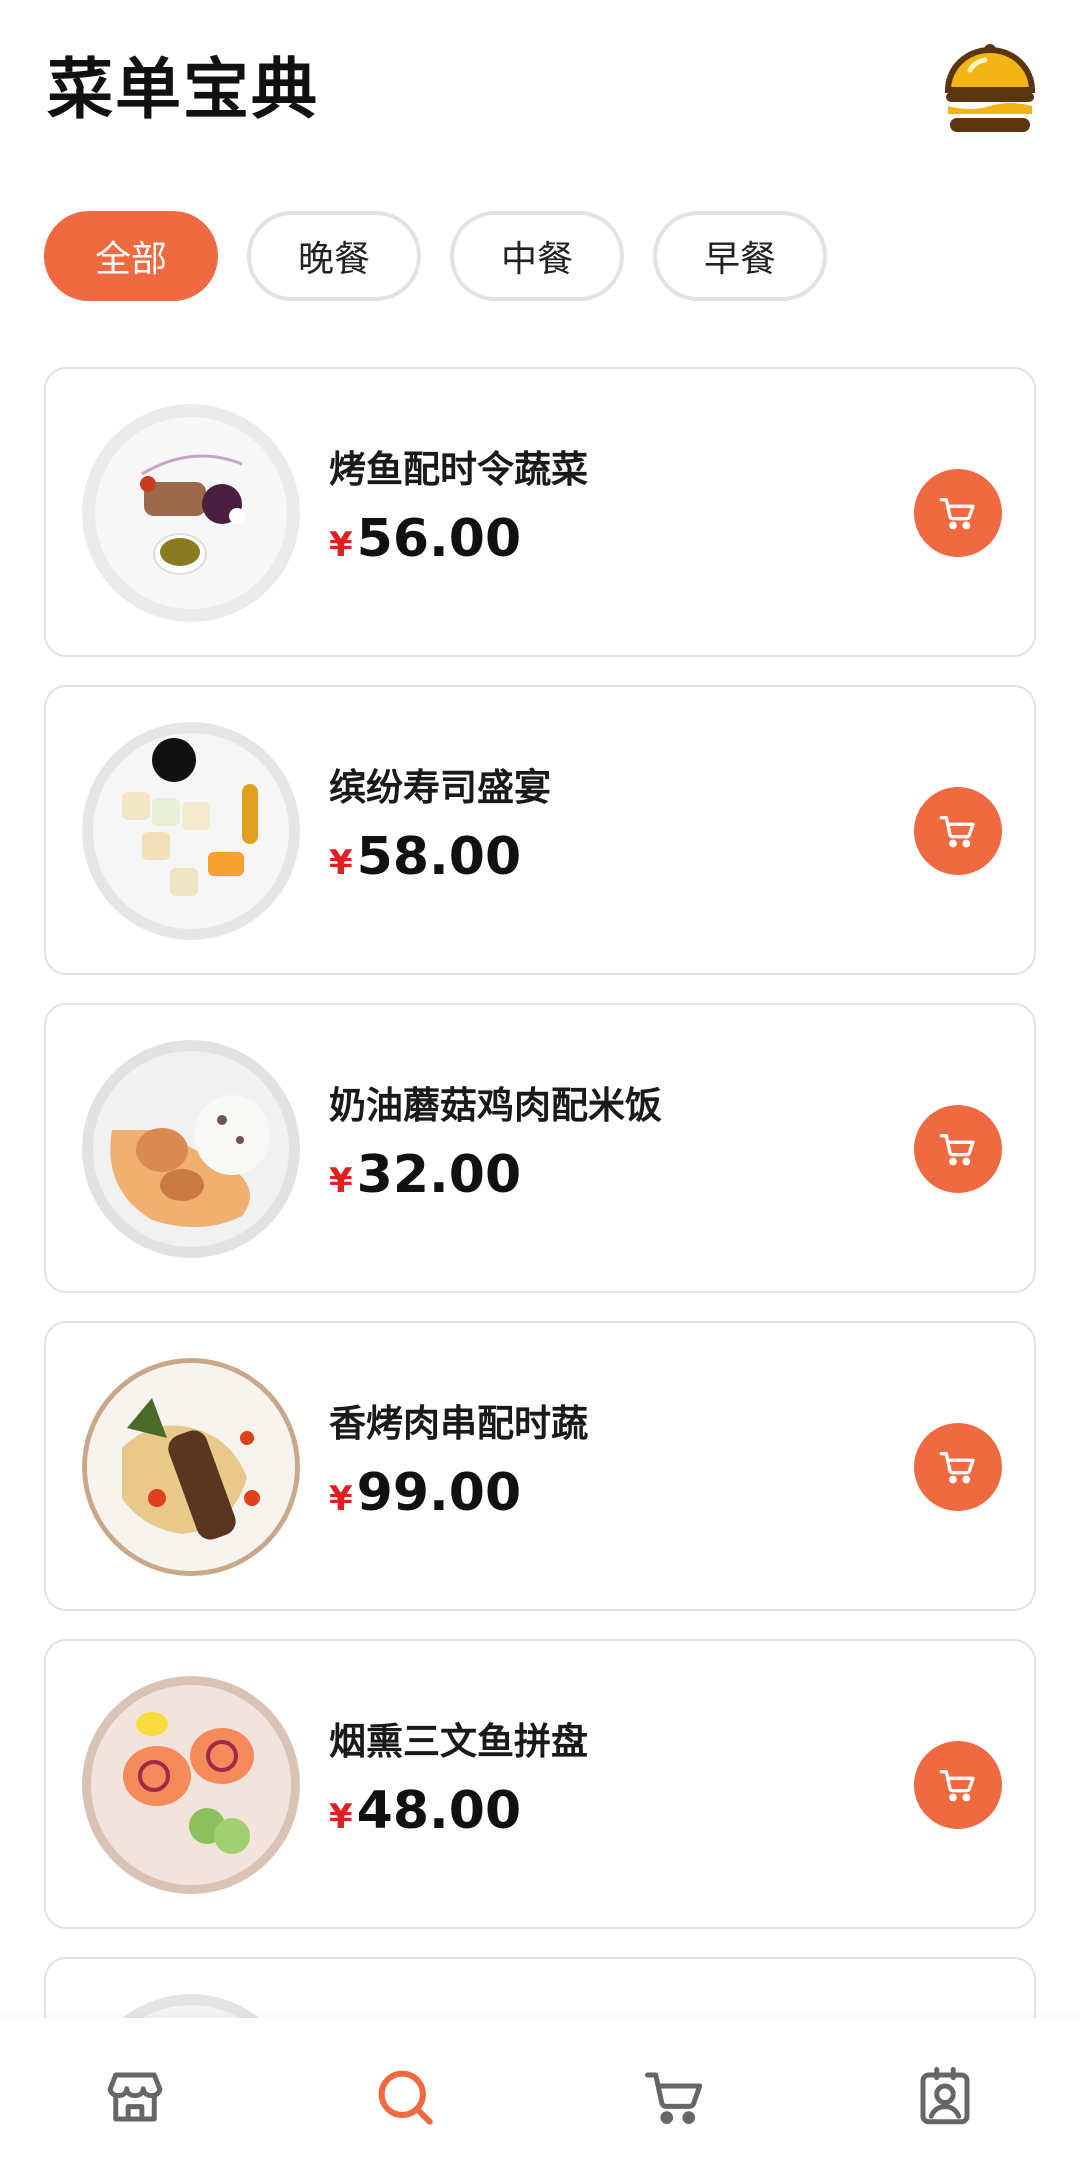 This screenshot has height=2175, width=1080. I want to click on bottom-nav, so click(540, 2096).